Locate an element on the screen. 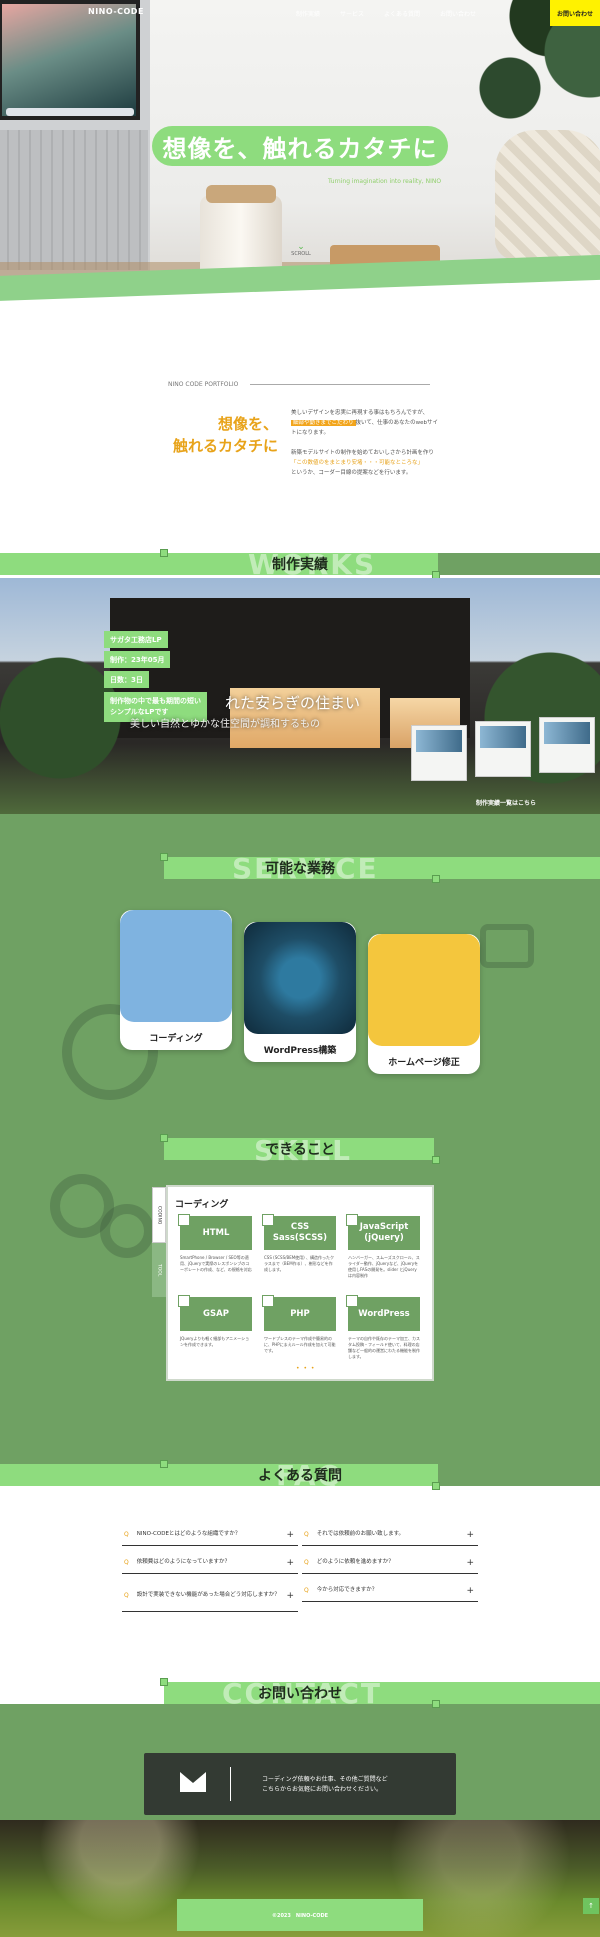  intro-text-highlight: 細部や動きまでこだわり is located at coordinates (323, 423).